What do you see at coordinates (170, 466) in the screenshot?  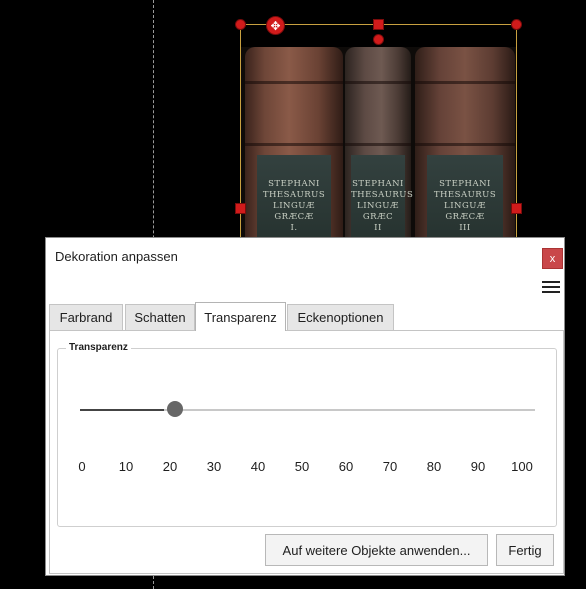 I see `slider-tick-label: 20` at bounding box center [170, 466].